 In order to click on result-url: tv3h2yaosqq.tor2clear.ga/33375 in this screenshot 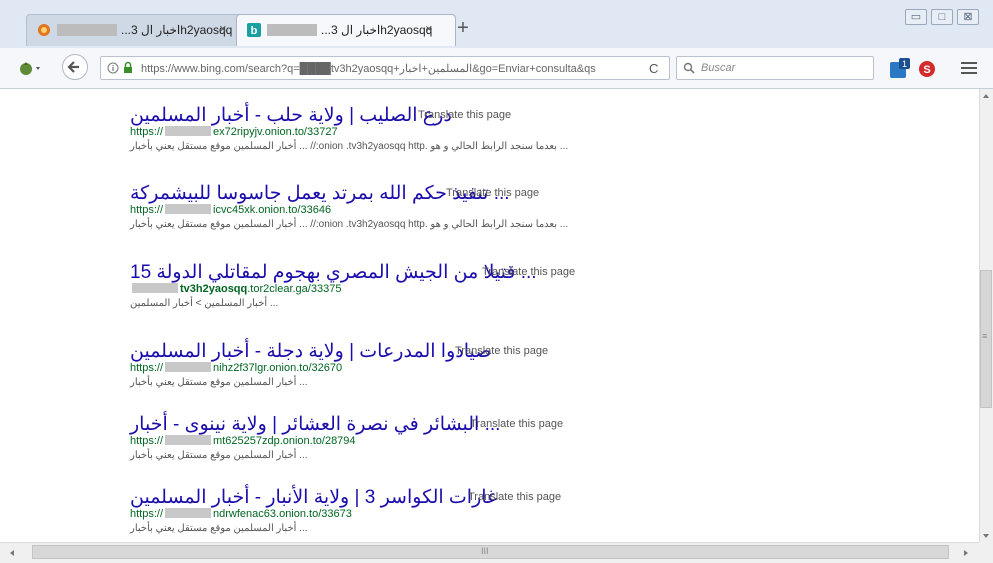, I will do `click(235, 289)`.